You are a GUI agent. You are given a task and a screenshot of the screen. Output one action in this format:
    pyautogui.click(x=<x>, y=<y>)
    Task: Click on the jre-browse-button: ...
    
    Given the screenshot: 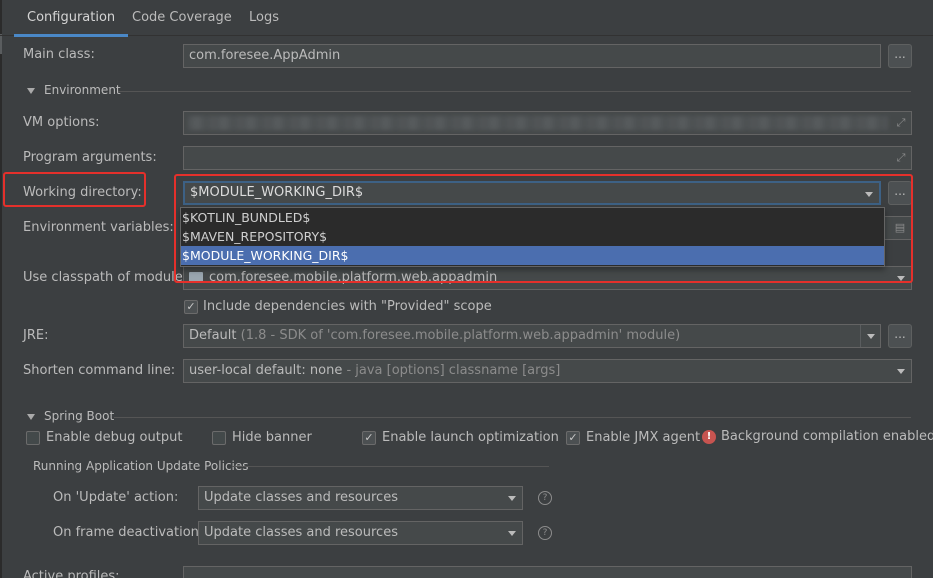 What is the action you would take?
    pyautogui.click(x=900, y=336)
    